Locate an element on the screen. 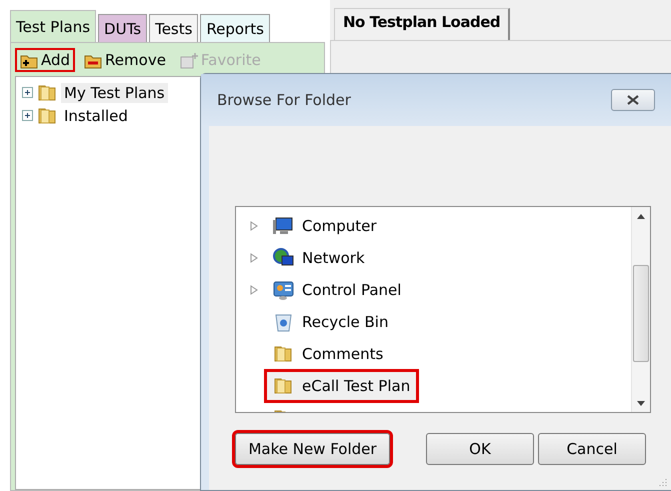  globe-monitor-icon is located at coordinates (283, 258).